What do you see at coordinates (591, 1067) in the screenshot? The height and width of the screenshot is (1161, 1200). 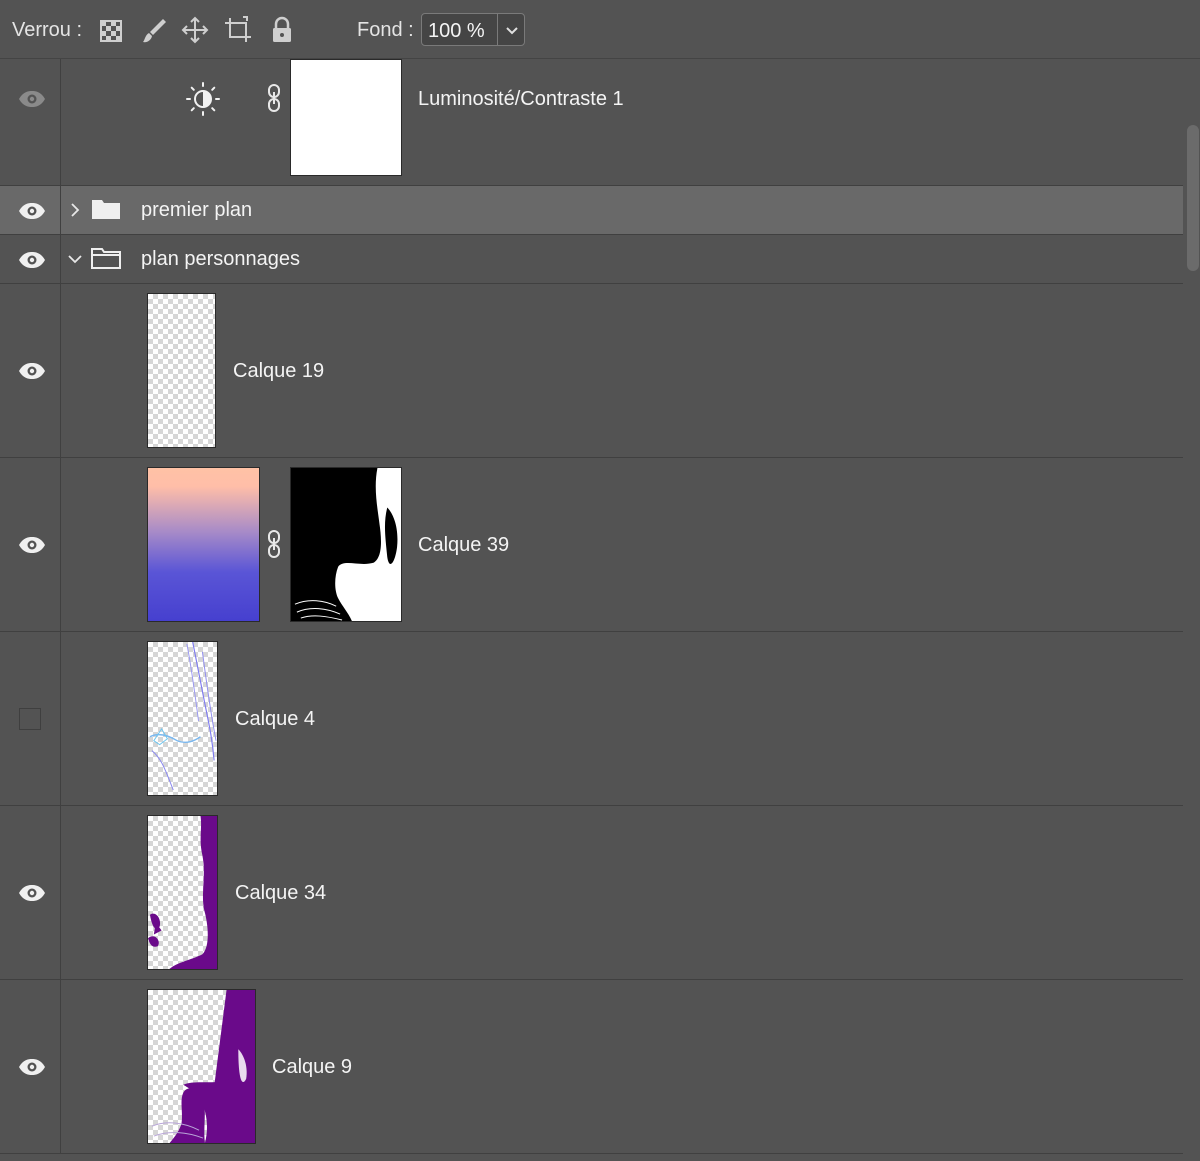 I see `layer-row: Calque 9` at bounding box center [591, 1067].